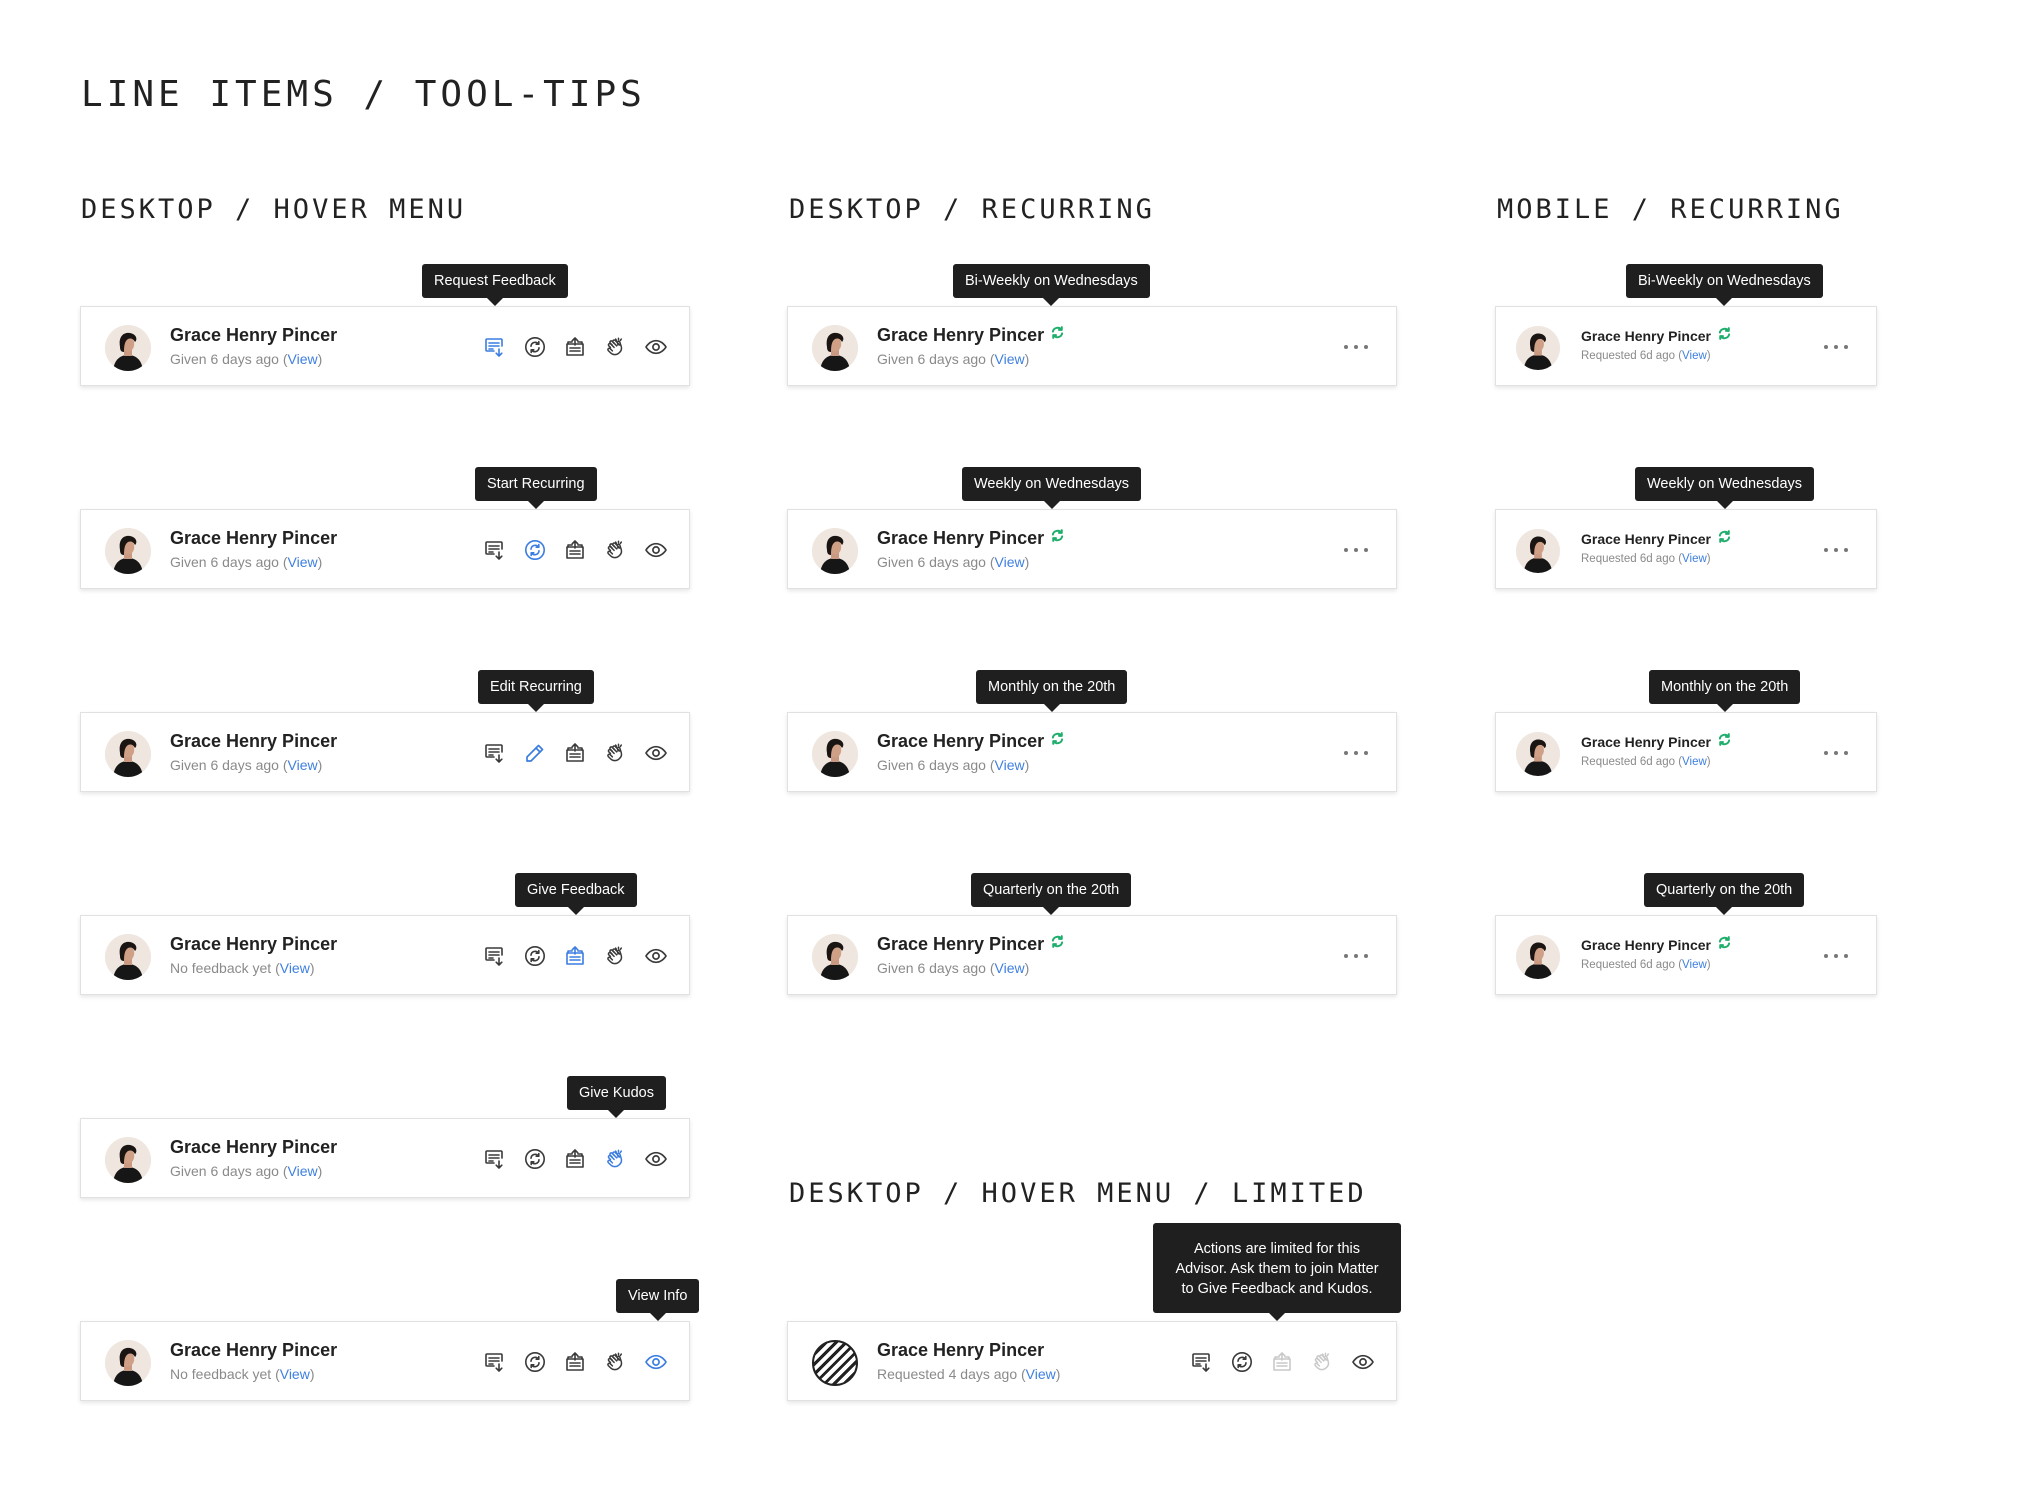 This screenshot has width=2030, height=1510. What do you see at coordinates (1628, 965) in the screenshot?
I see `status-text: Requested 6d ago` at bounding box center [1628, 965].